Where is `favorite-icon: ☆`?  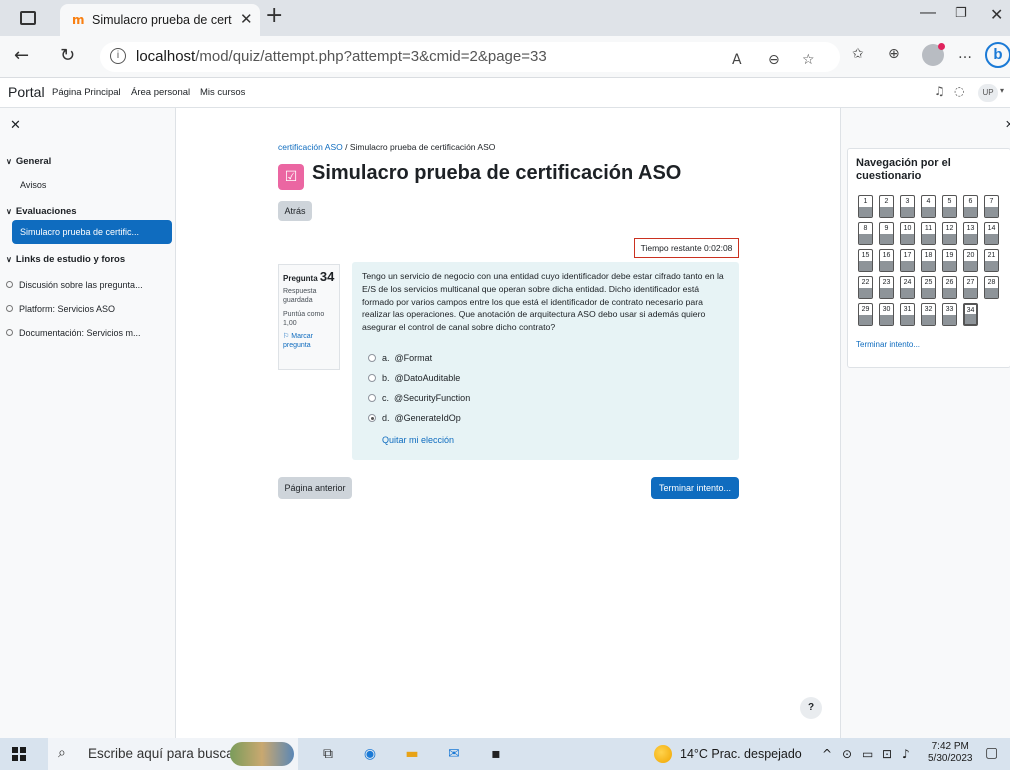 favorite-icon: ☆ is located at coordinates (808, 60).